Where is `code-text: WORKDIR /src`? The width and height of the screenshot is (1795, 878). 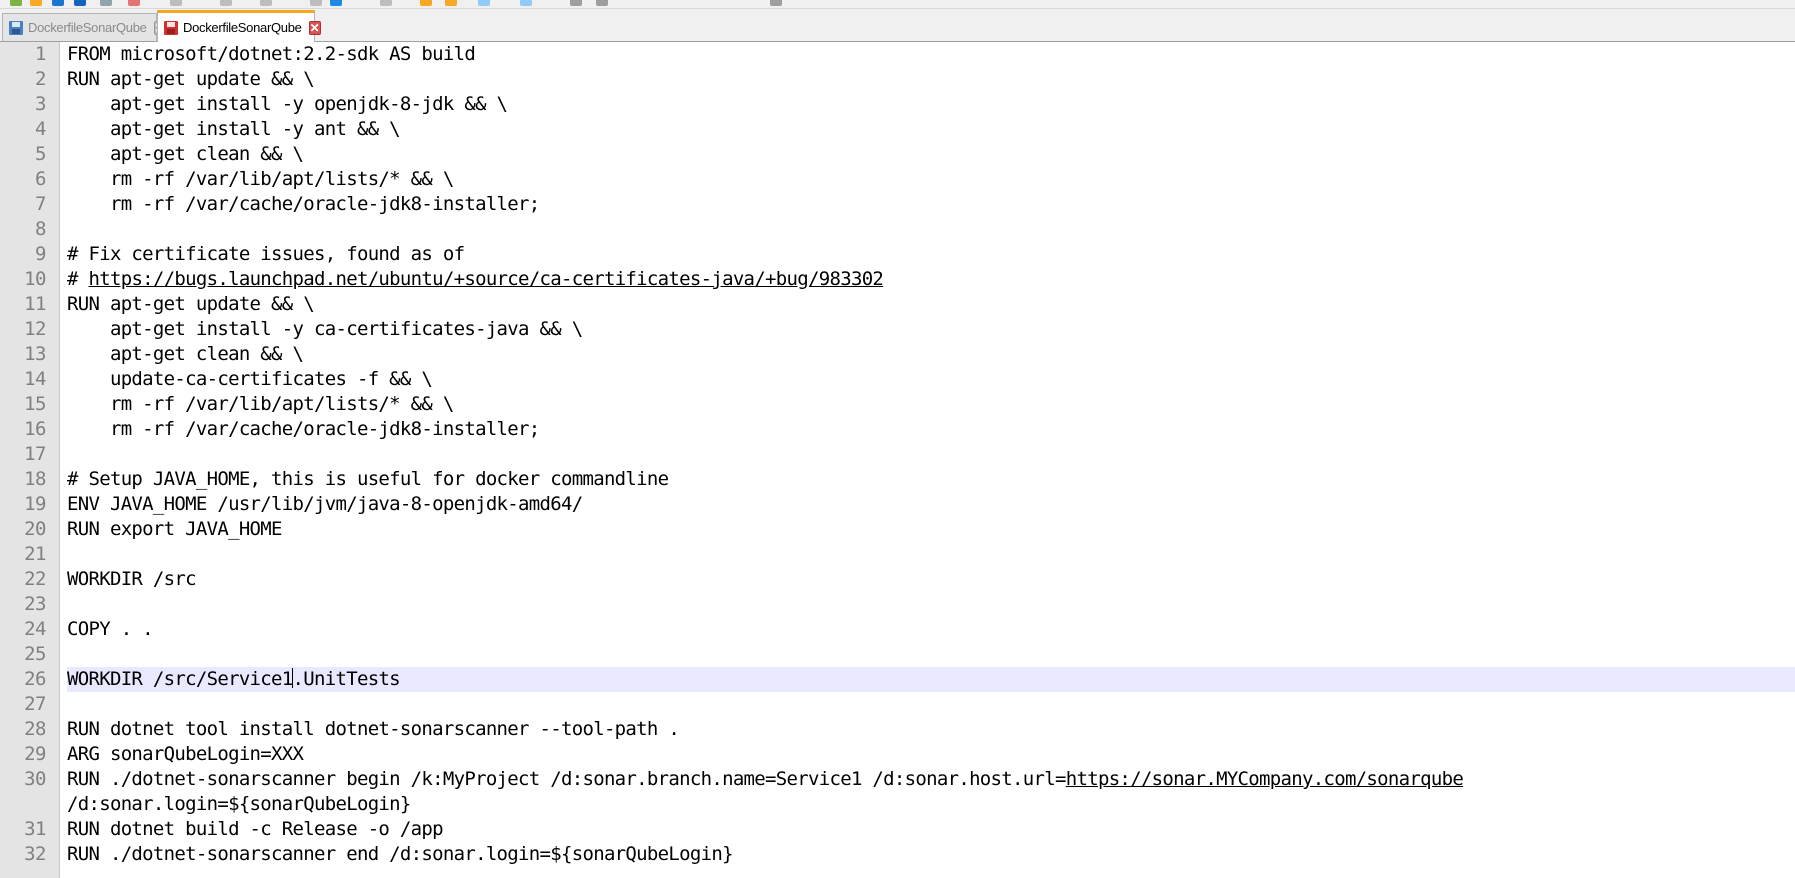 code-text: WORKDIR /src is located at coordinates (132, 579).